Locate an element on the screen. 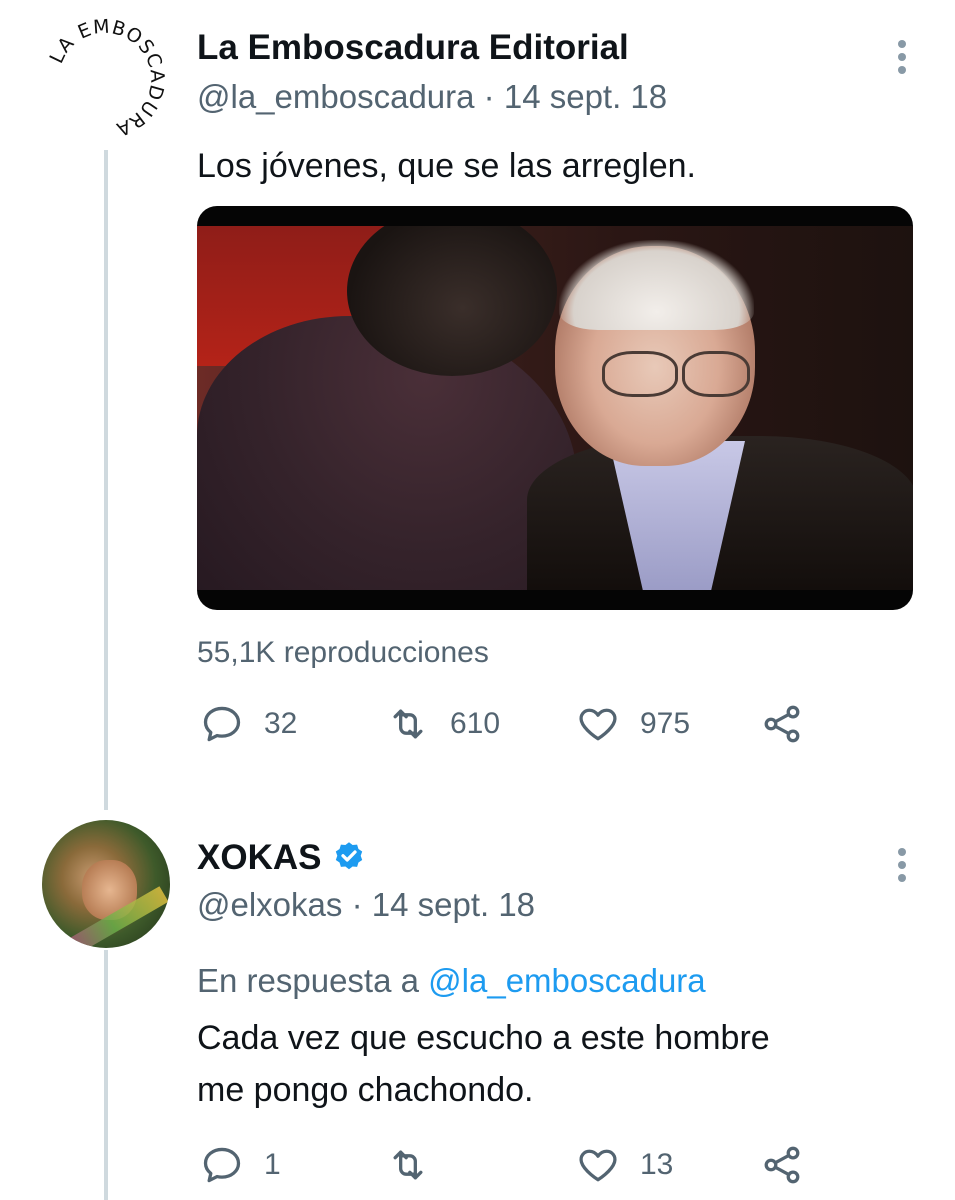 The image size is (955, 1200). tweet-actions: 32 610 975 is located at coordinates (477, 727).